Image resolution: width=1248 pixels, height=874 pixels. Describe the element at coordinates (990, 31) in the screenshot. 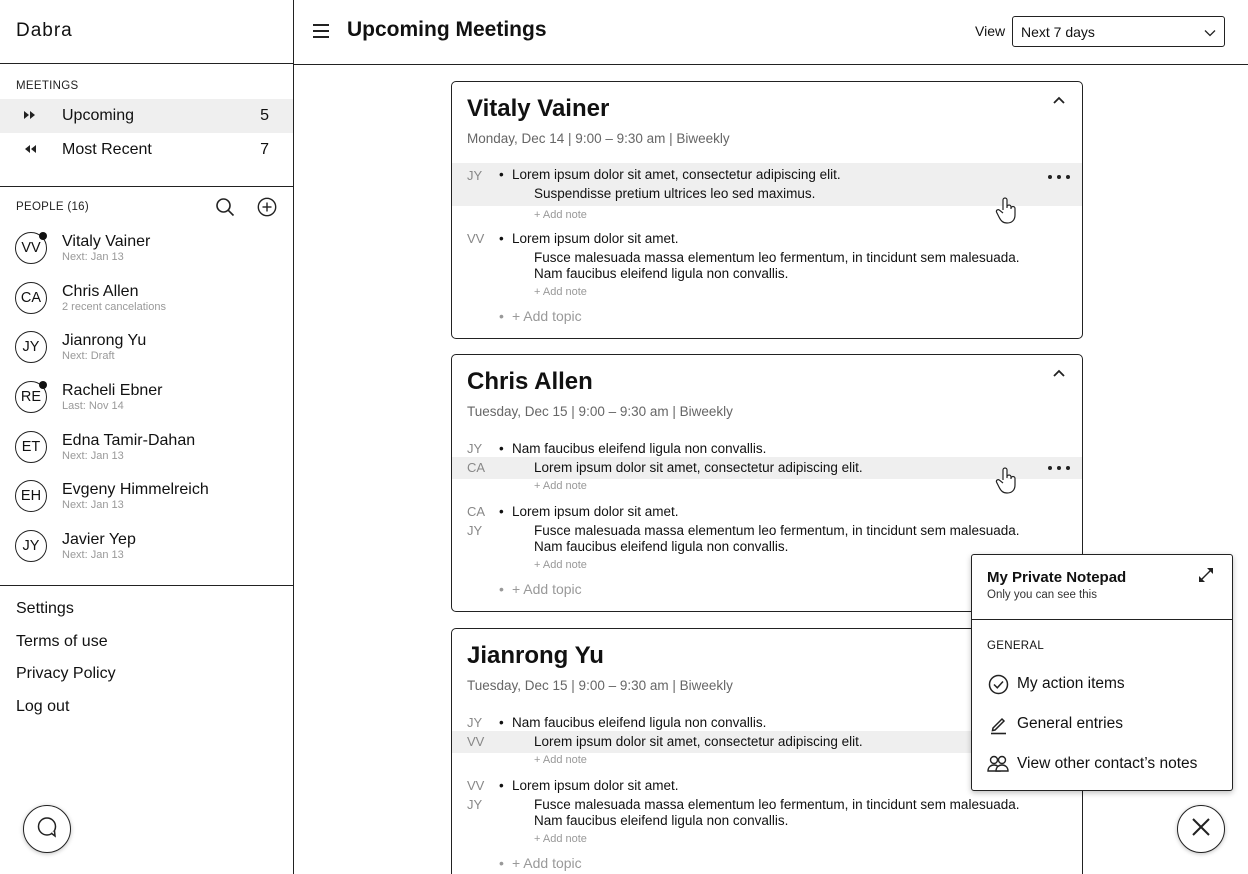

I see `view-label: View` at that location.